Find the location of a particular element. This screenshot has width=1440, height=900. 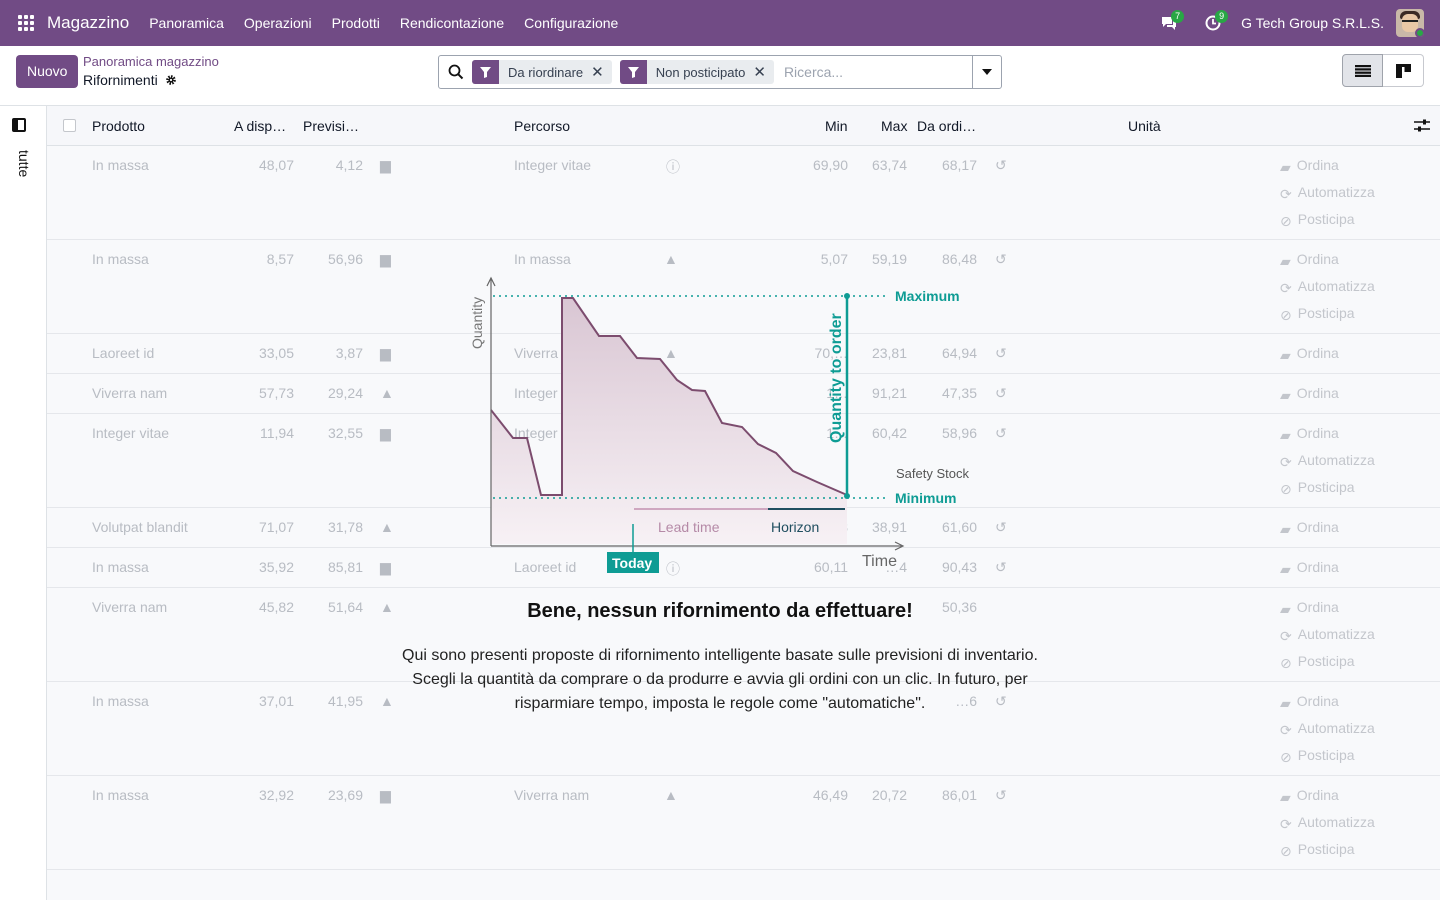

apps-menu-icon is located at coordinates (26, 23).